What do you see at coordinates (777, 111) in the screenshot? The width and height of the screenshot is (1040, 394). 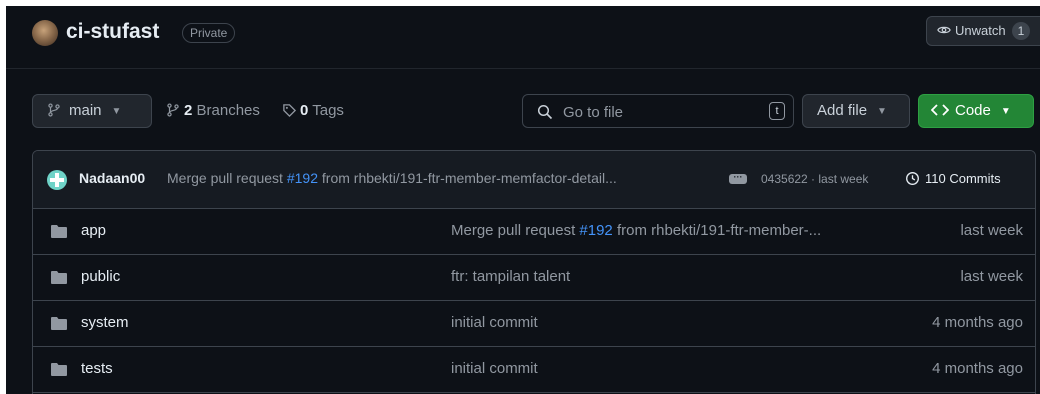 I see `keyboard-shortcut-hint: t` at bounding box center [777, 111].